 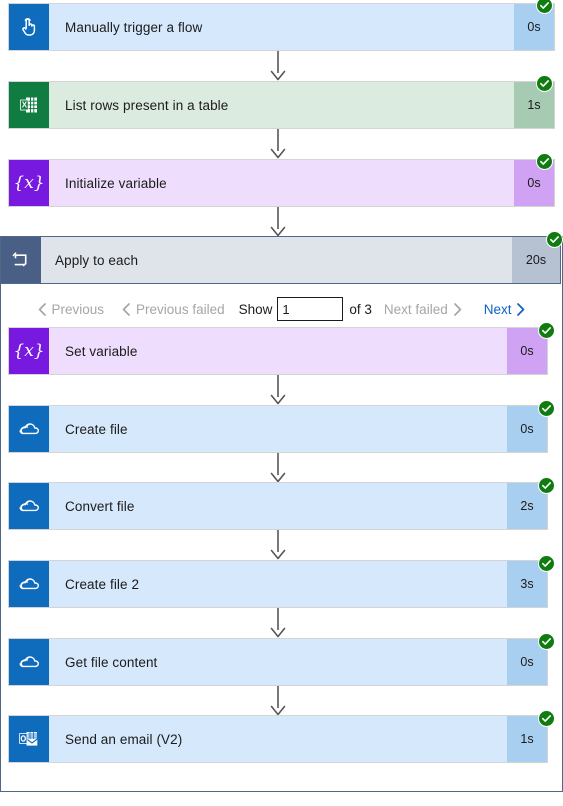 What do you see at coordinates (280, 260) in the screenshot?
I see `flow-step-apply-to-each: Apply to each 20s` at bounding box center [280, 260].